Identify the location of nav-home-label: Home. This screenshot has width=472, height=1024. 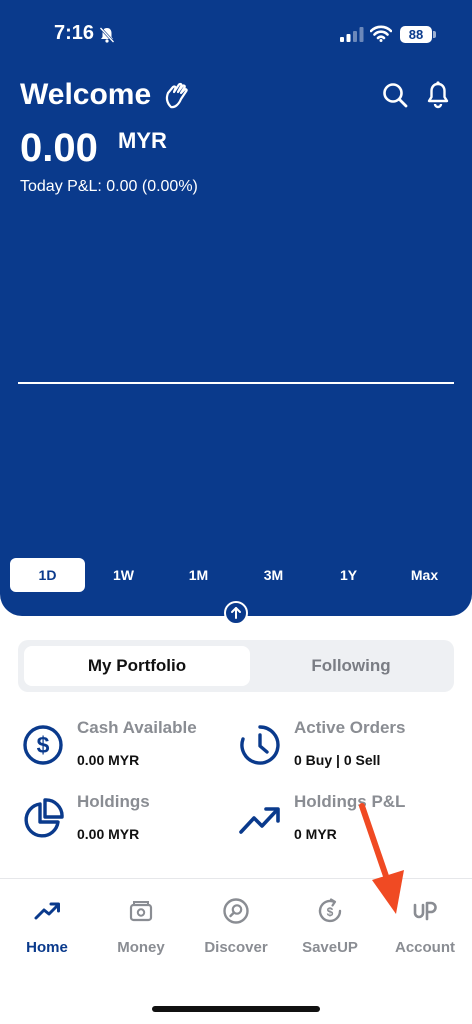
(47, 947).